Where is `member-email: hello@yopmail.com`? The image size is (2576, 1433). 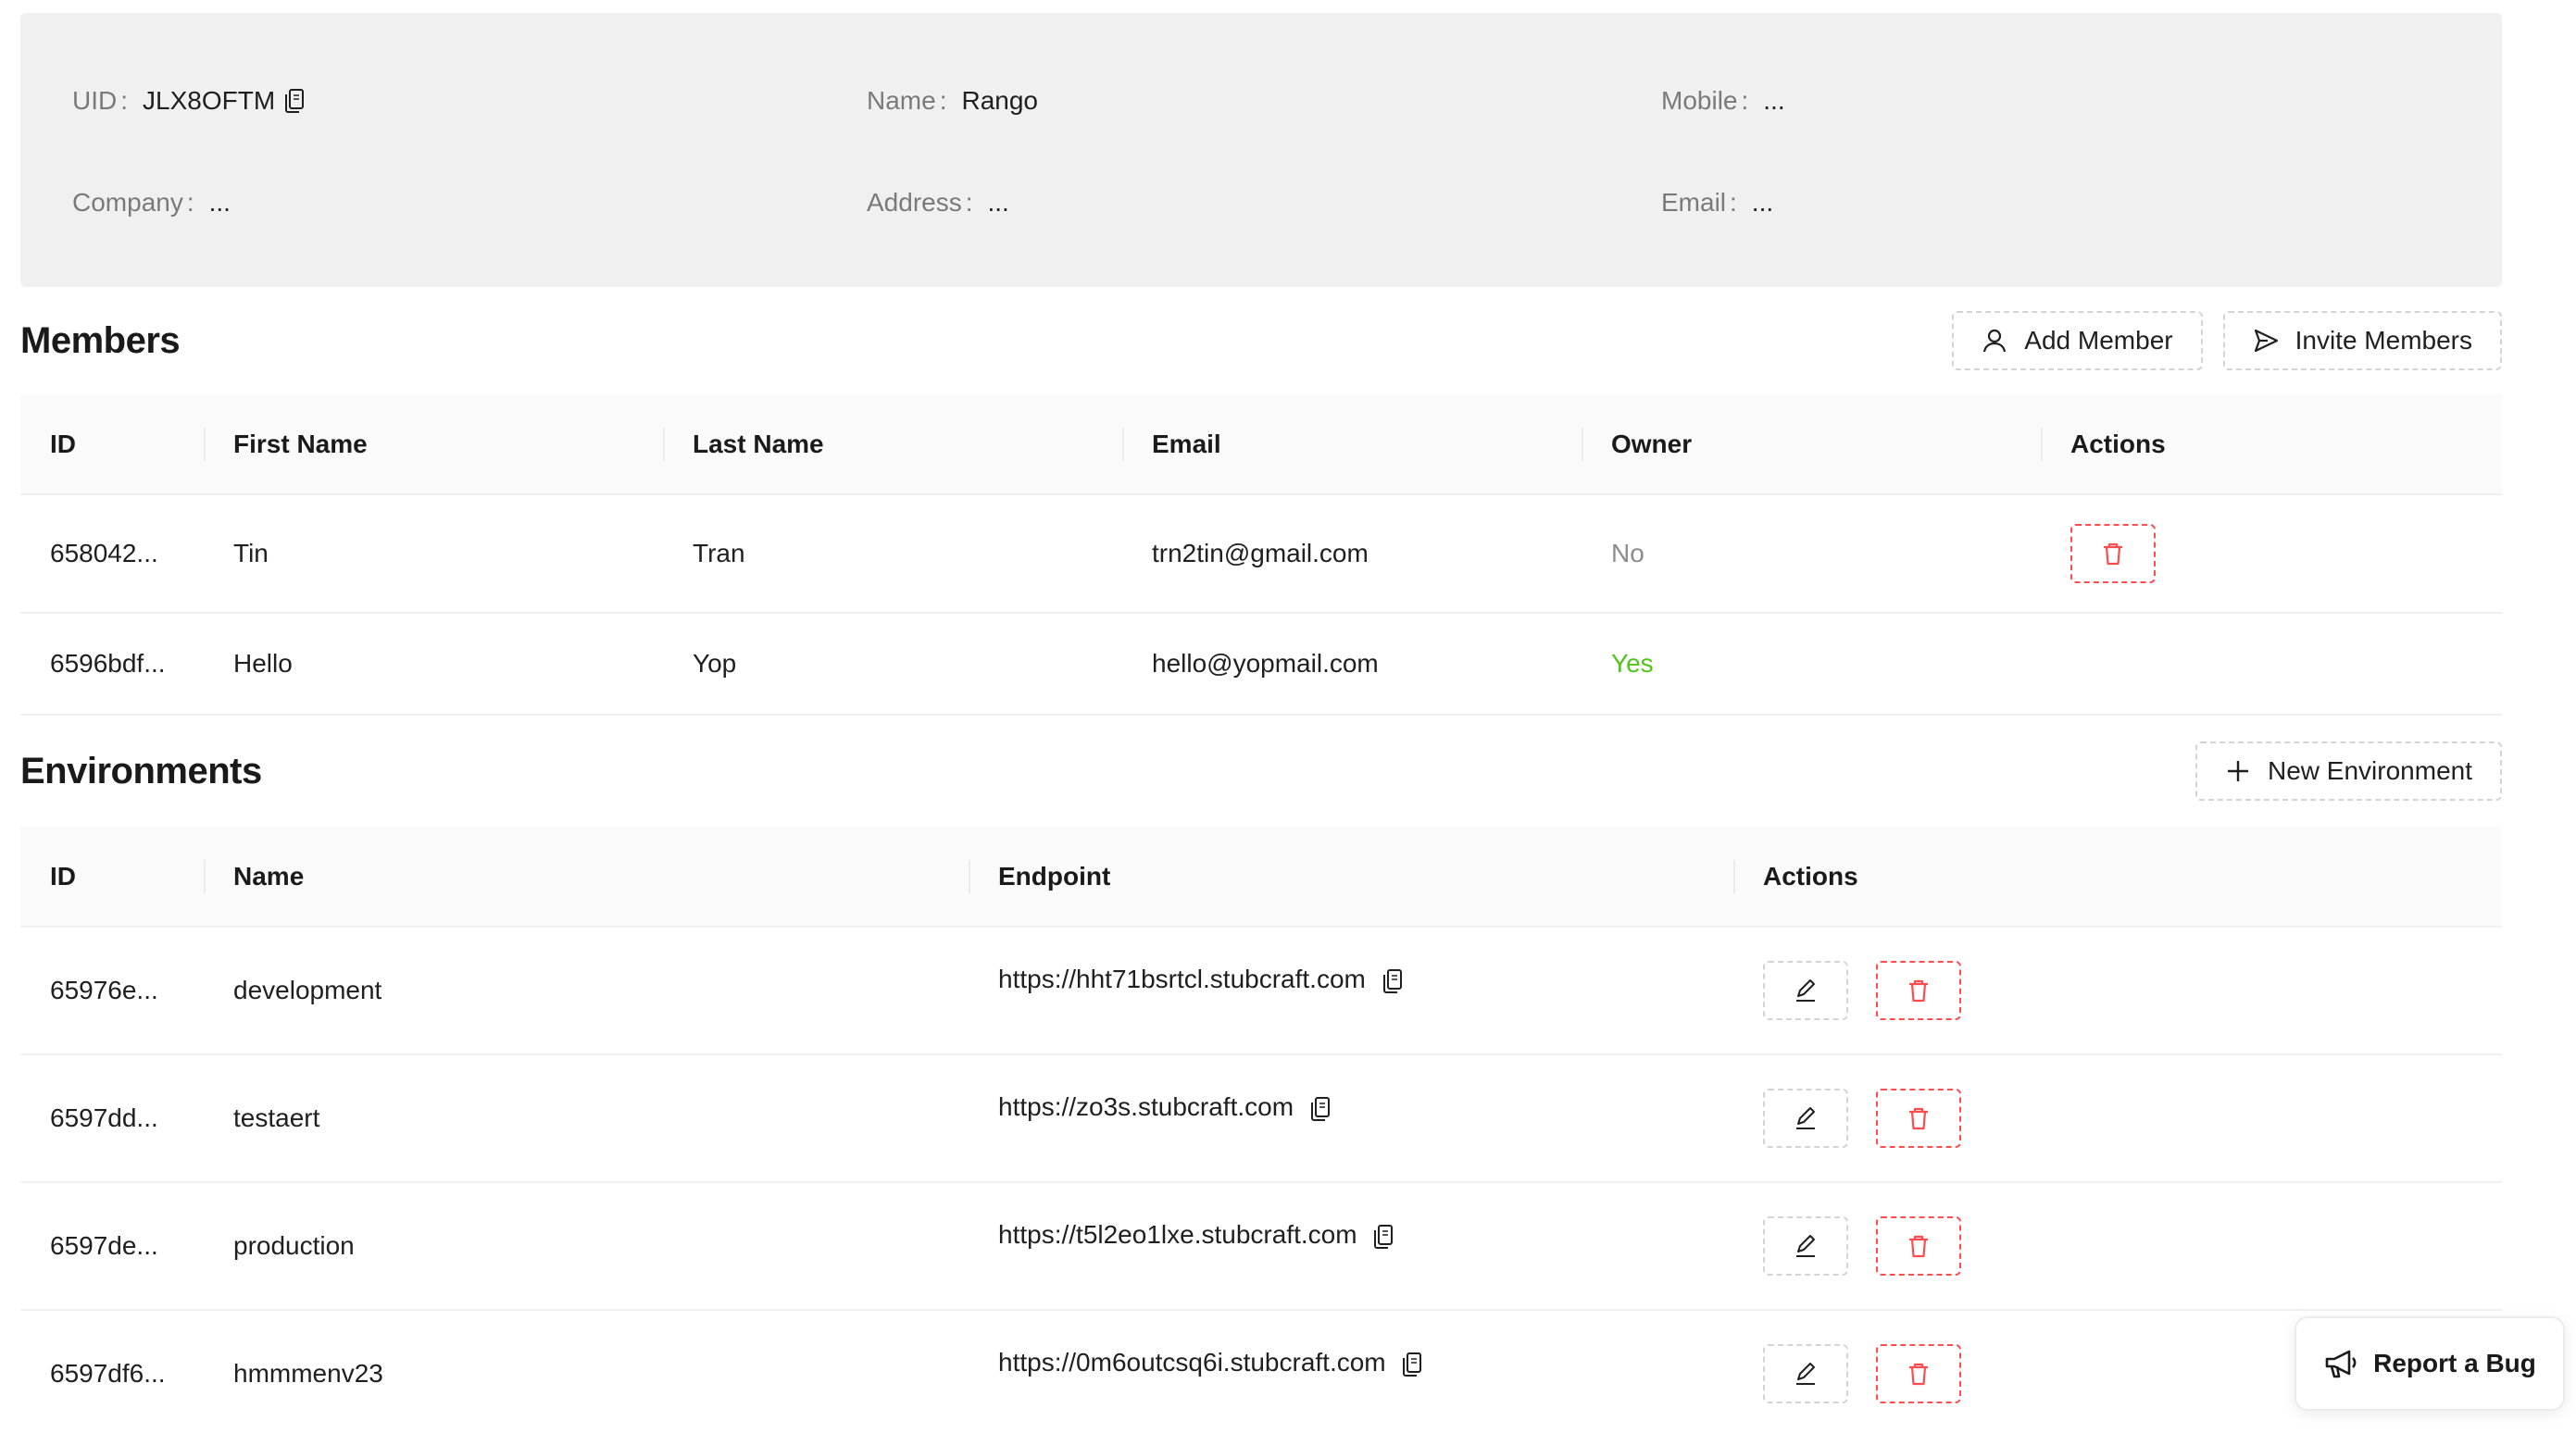
member-email: hello@yopmail.com is located at coordinates (1352, 664).